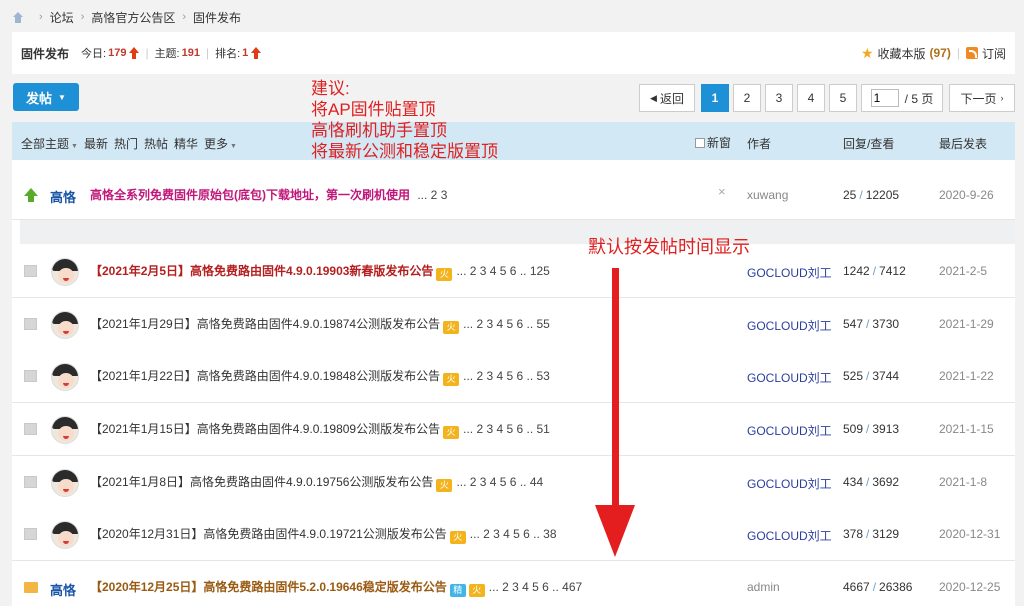 Image resolution: width=1024 pixels, height=606 pixels. Describe the element at coordinates (256, 53) in the screenshot. I see `up-arrow-icon` at that location.